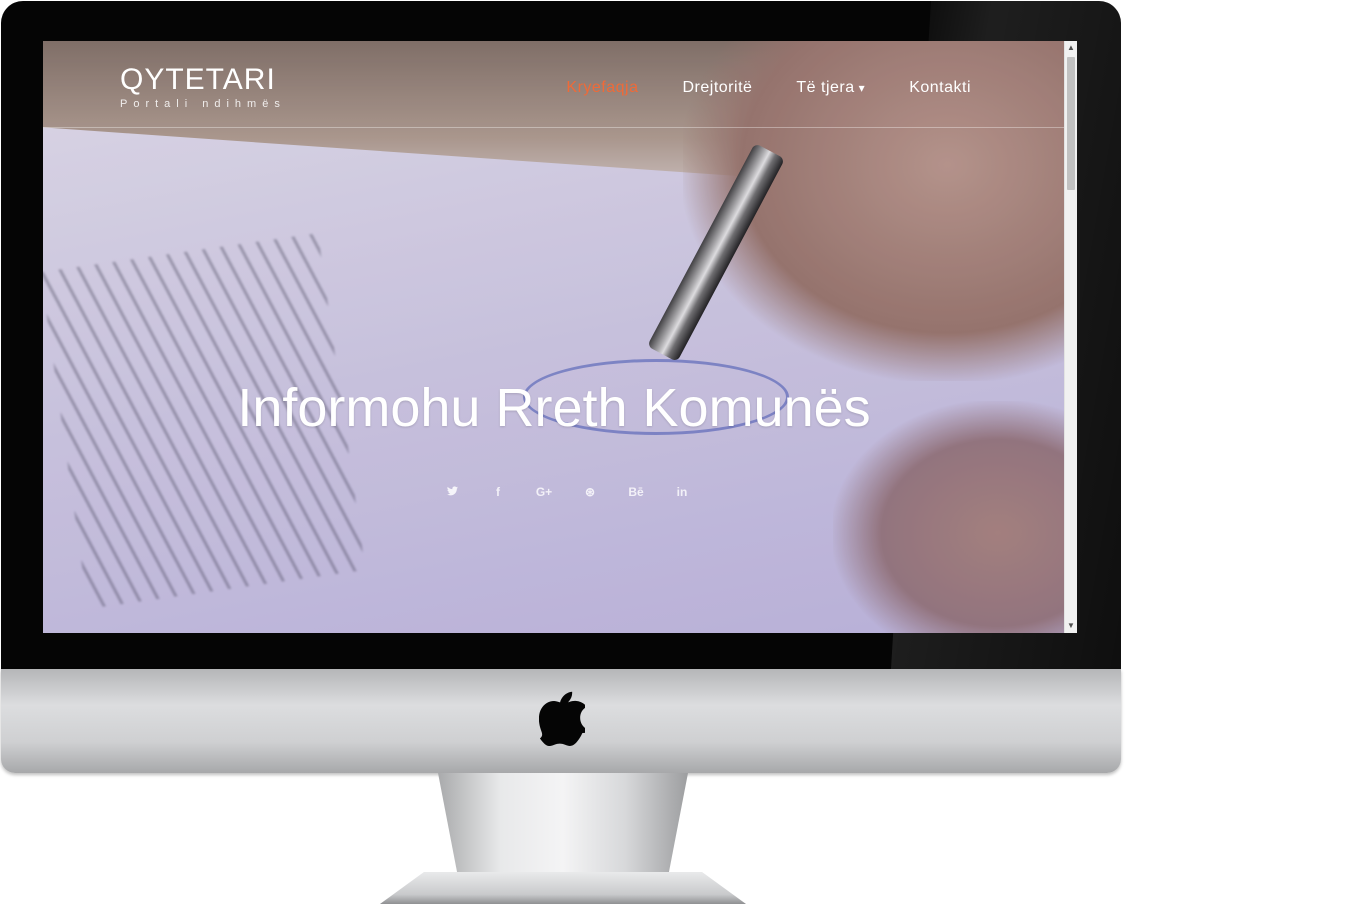  What do you see at coordinates (862, 88) in the screenshot?
I see `chevron-down-icon: ▾` at bounding box center [862, 88].